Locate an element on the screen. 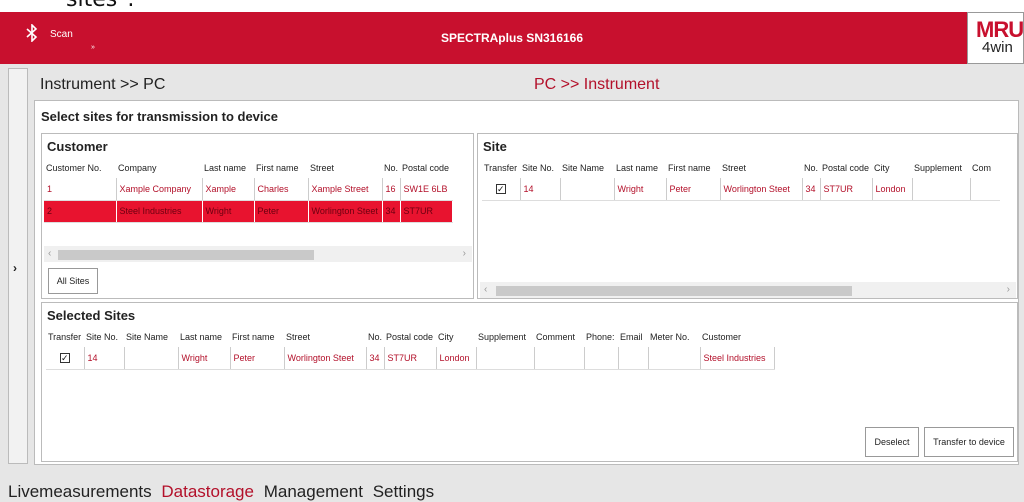  all-sites-button: All Sites is located at coordinates (73, 281).